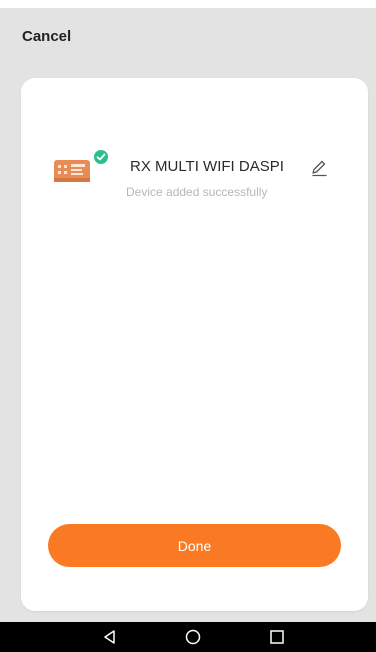  Describe the element at coordinates (110, 637) in the screenshot. I see `back-icon` at that location.